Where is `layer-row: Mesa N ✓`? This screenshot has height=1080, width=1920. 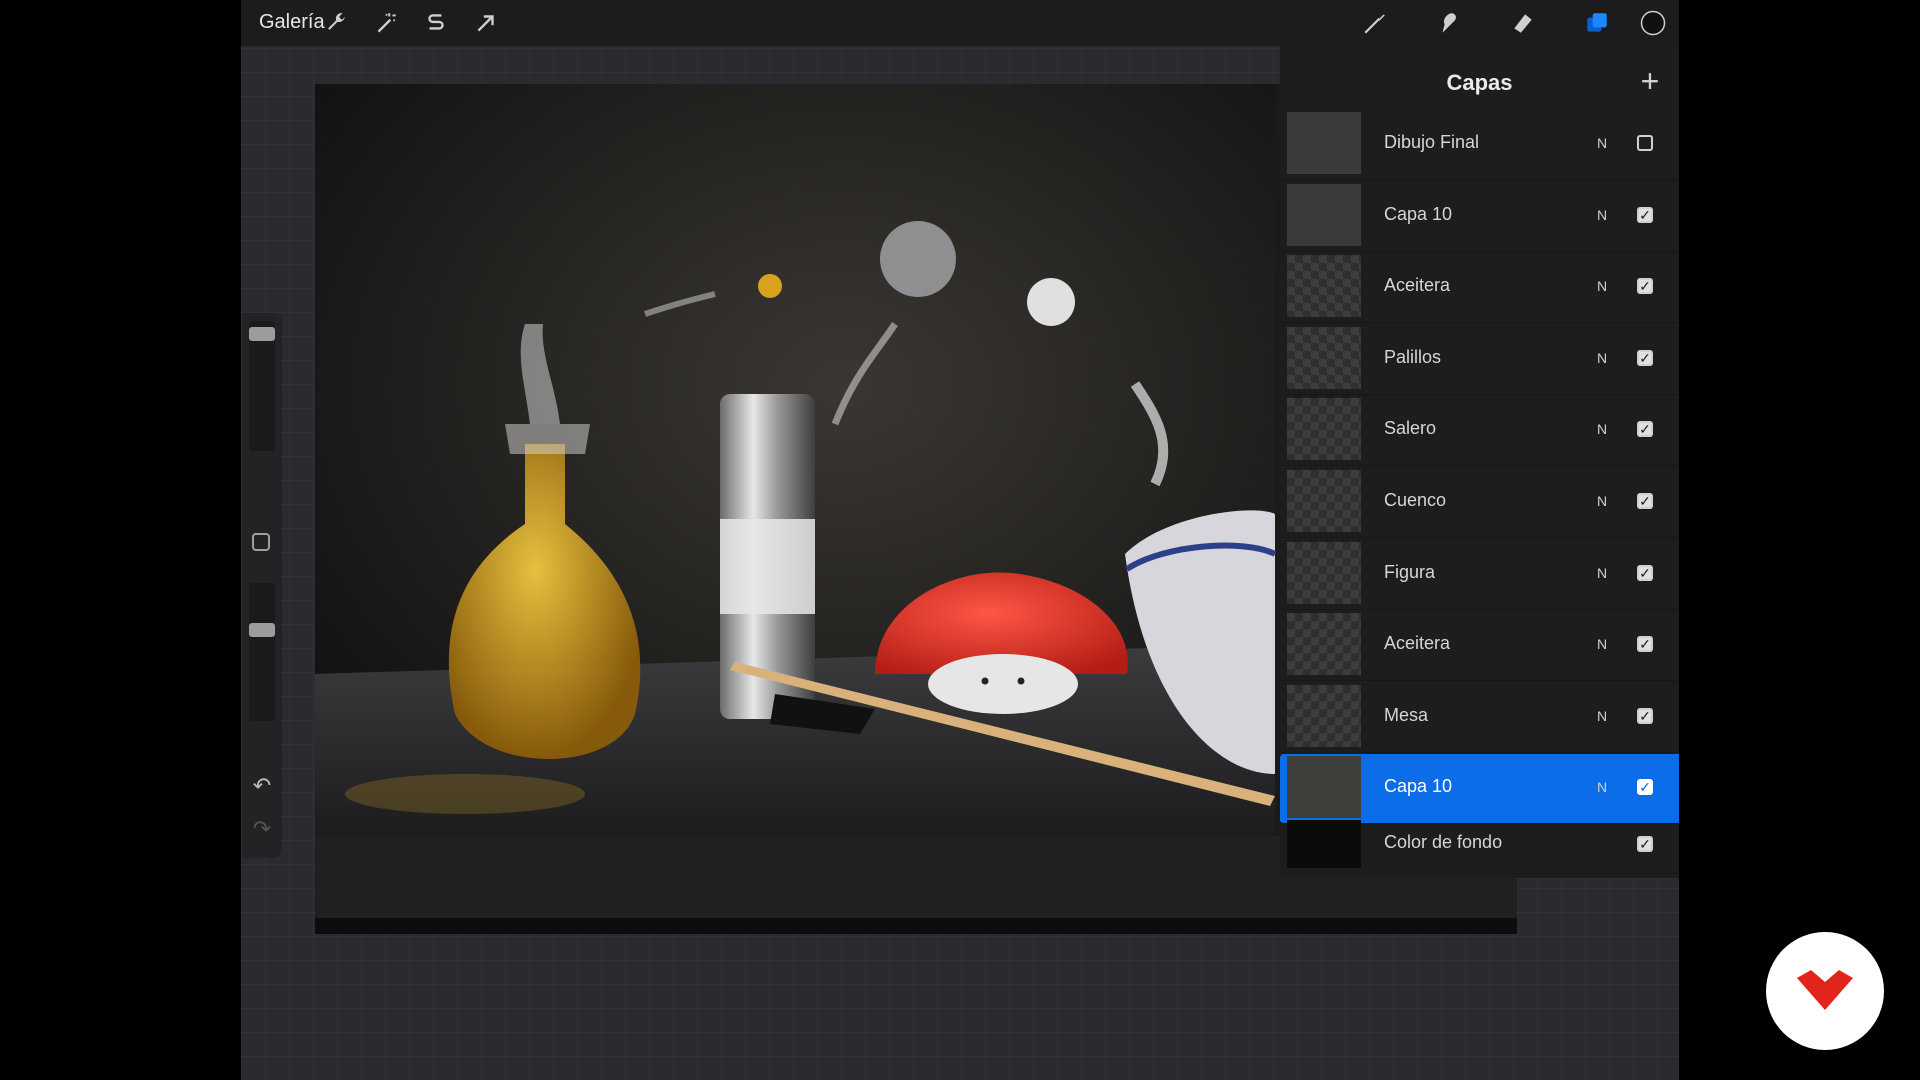 layer-row: Mesa N ✓ is located at coordinates (1479, 718).